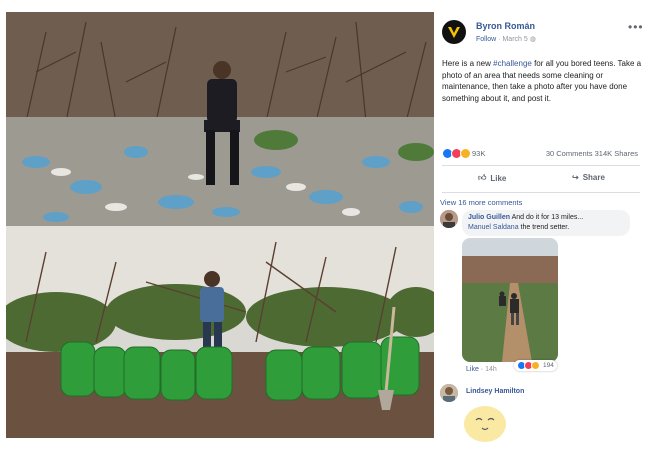 The width and height of the screenshot is (651, 451). I want to click on post-date: March 5, so click(514, 39).